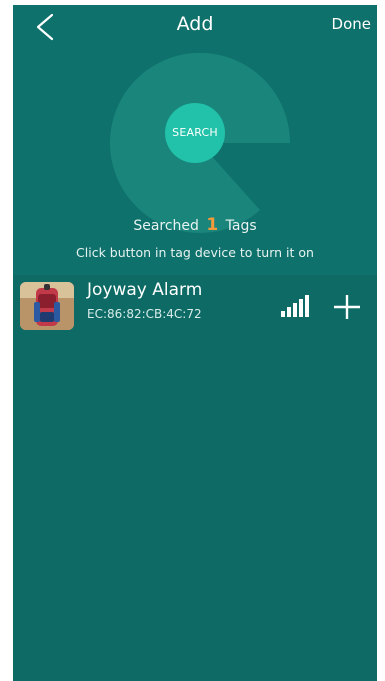  Describe the element at coordinates (145, 290) in the screenshot. I see `device-name: Joyway Alarm` at that location.